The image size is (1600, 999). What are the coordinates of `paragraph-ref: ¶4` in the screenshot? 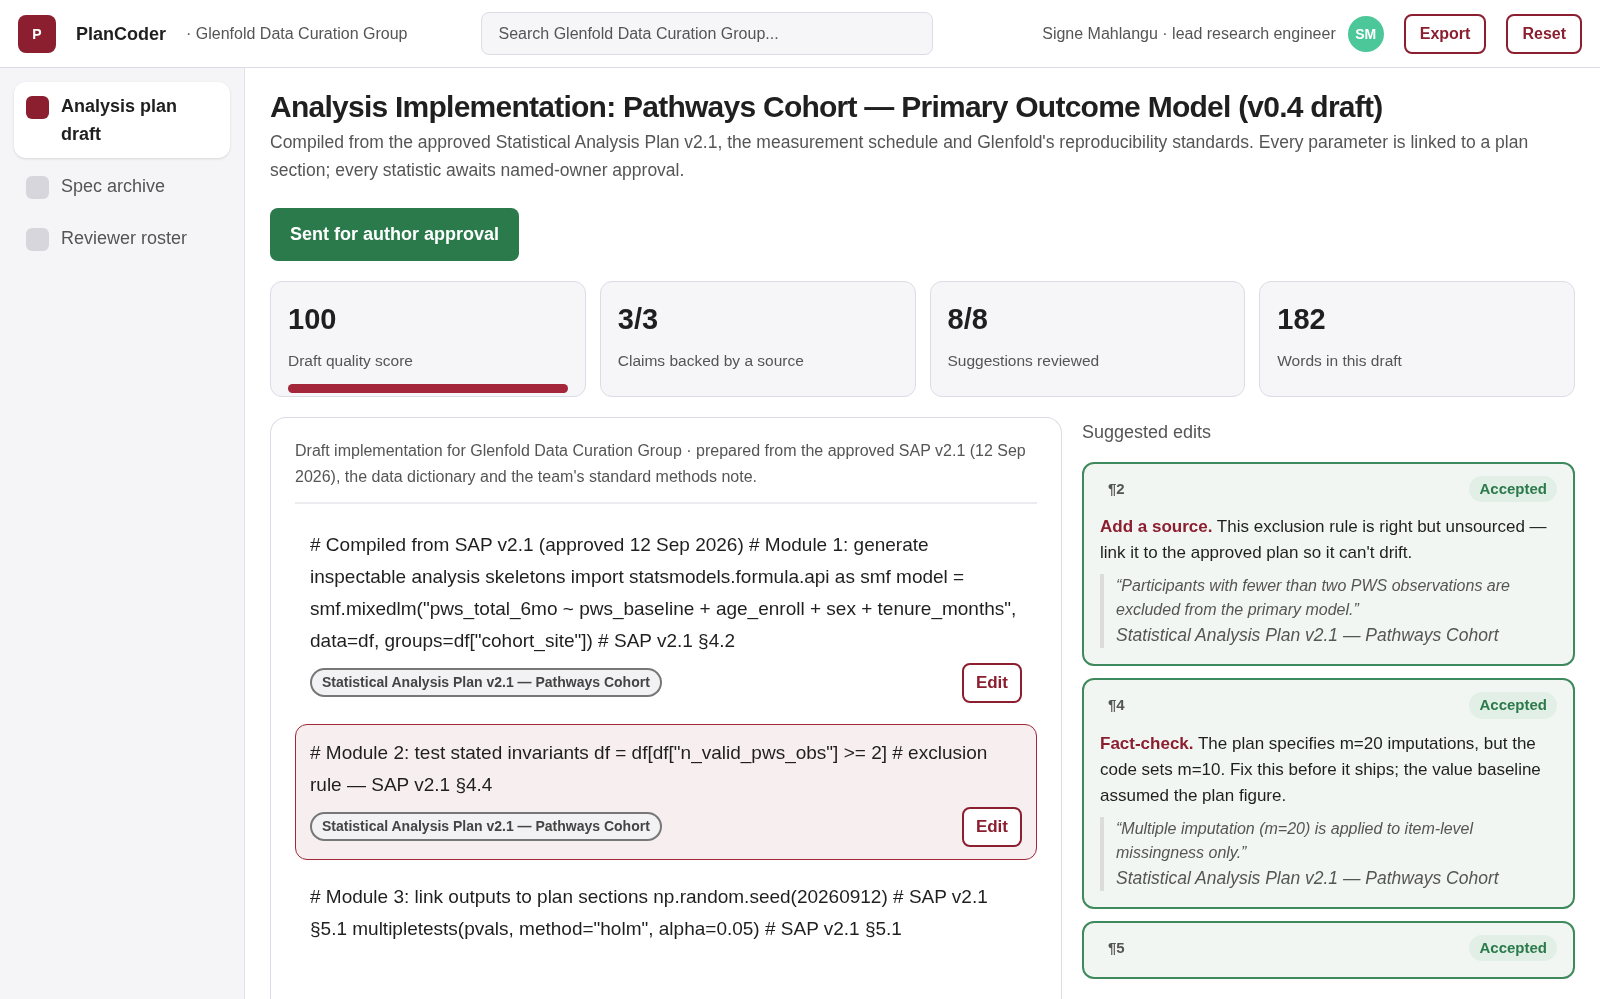 It's located at (1116, 705).